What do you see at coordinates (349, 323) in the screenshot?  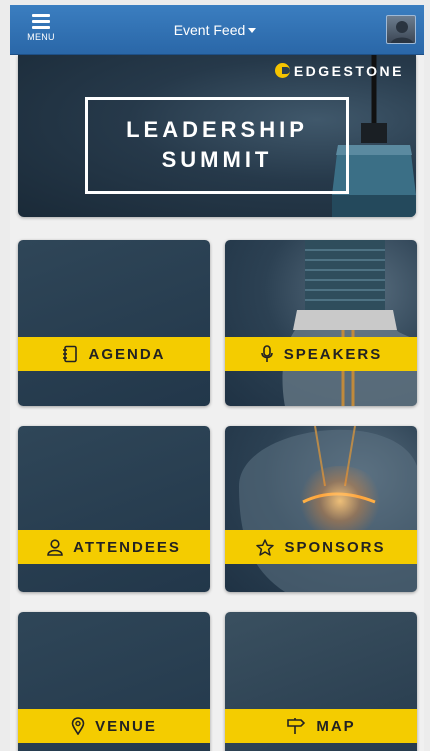 I see `bulb-top-illustration` at bounding box center [349, 323].